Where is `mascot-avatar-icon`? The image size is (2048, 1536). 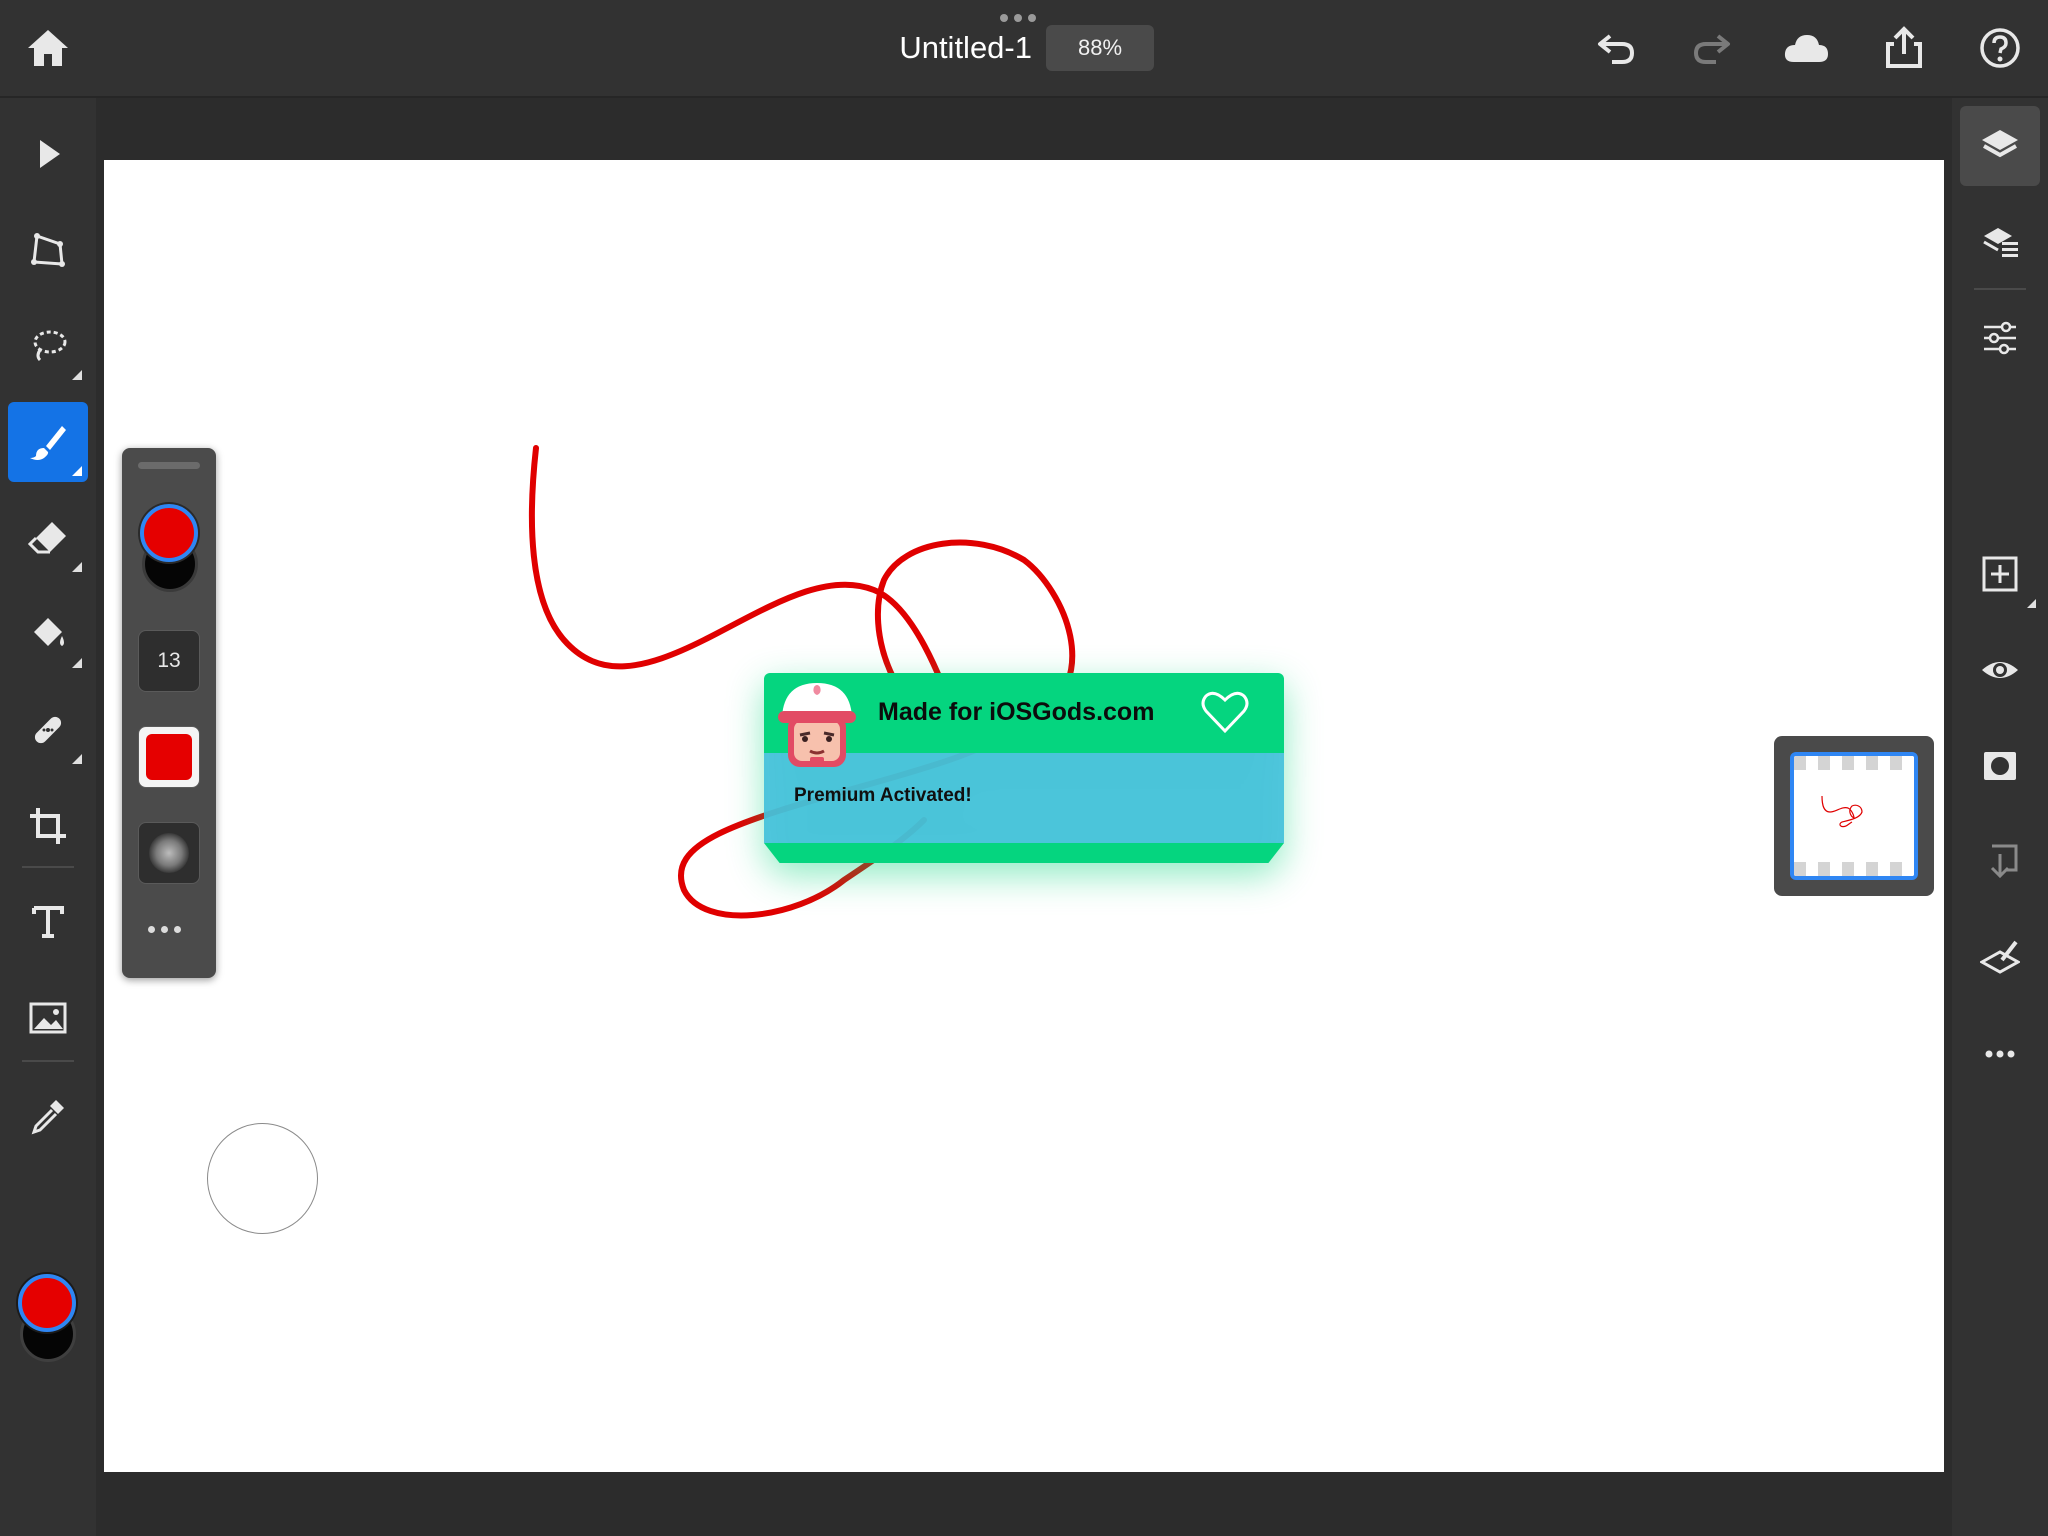
mascot-avatar-icon is located at coordinates (817, 725).